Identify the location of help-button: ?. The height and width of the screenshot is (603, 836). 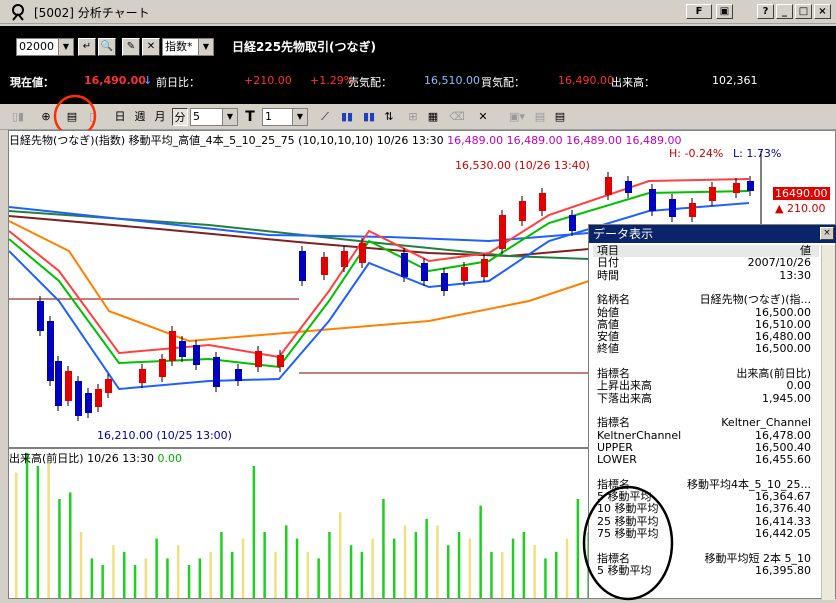
(765, 11).